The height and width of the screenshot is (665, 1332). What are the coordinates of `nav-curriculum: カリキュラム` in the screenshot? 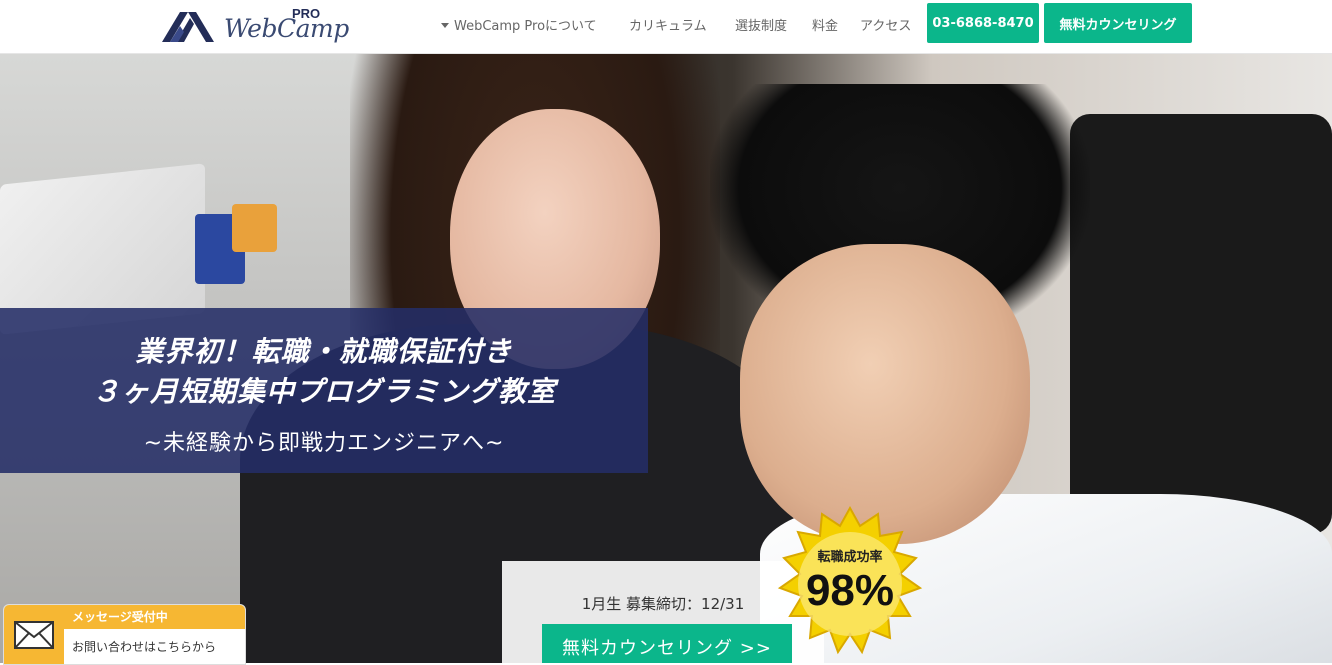 It's located at (668, 24).